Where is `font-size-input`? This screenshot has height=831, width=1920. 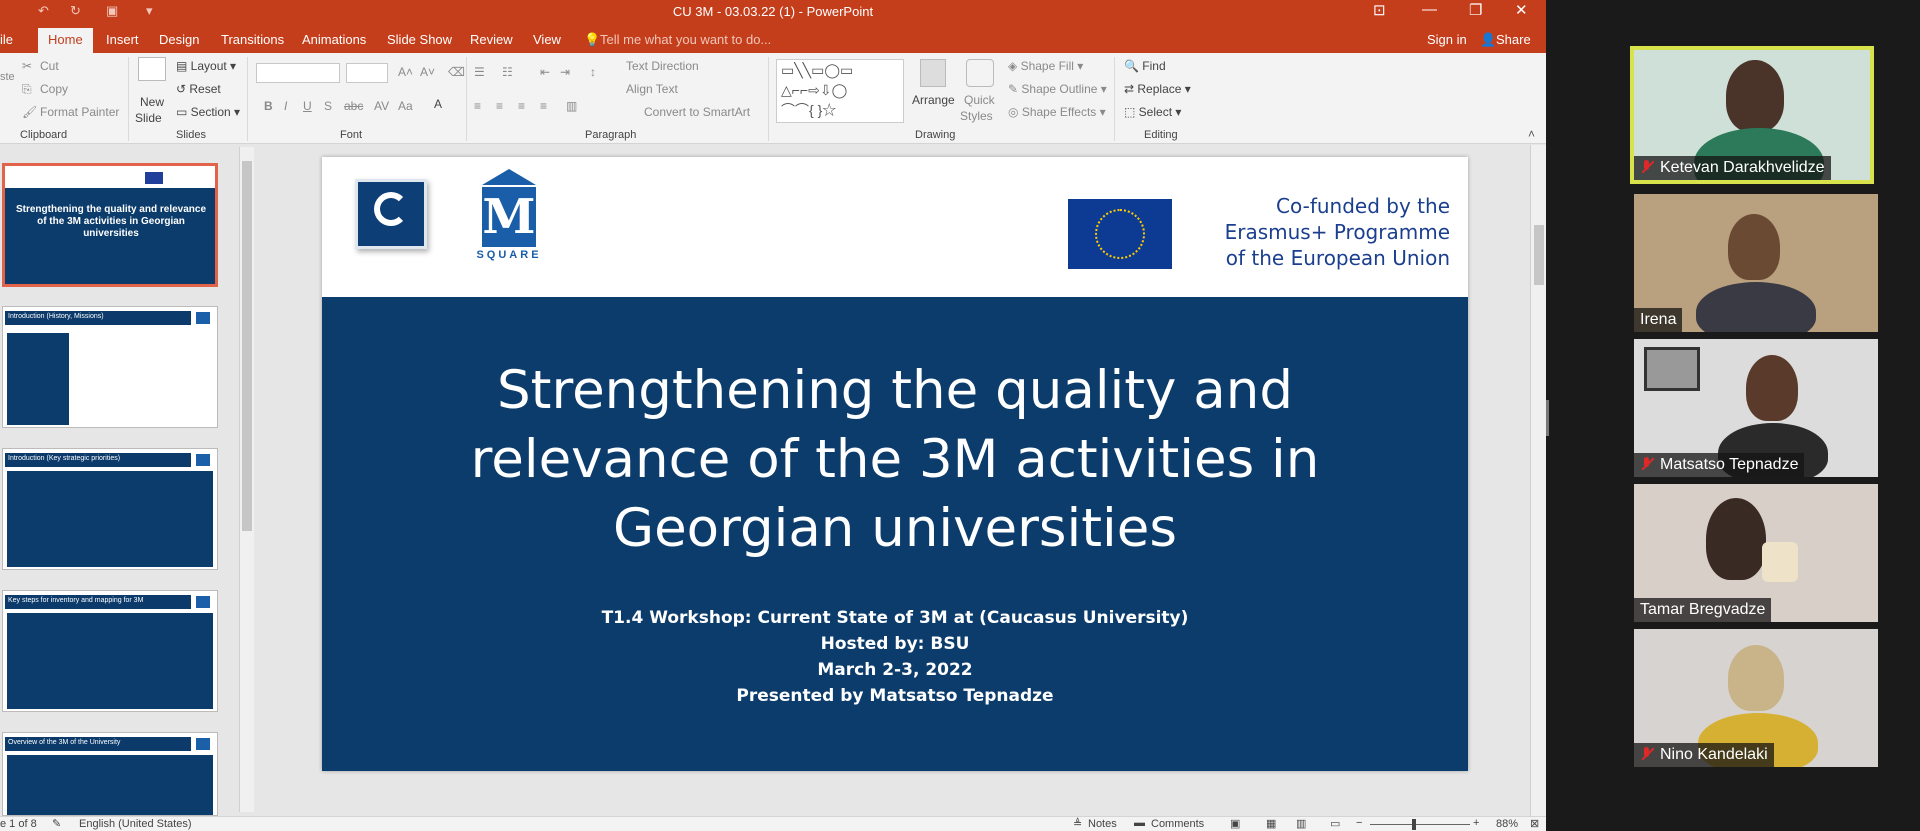 font-size-input is located at coordinates (367, 73).